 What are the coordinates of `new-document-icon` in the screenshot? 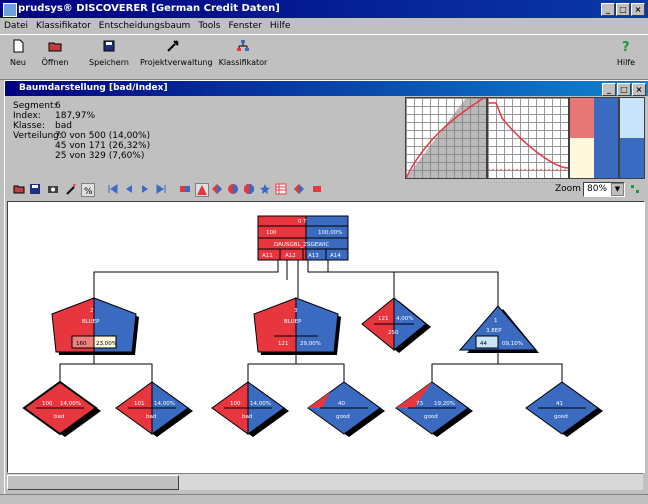 It's located at (18, 46).